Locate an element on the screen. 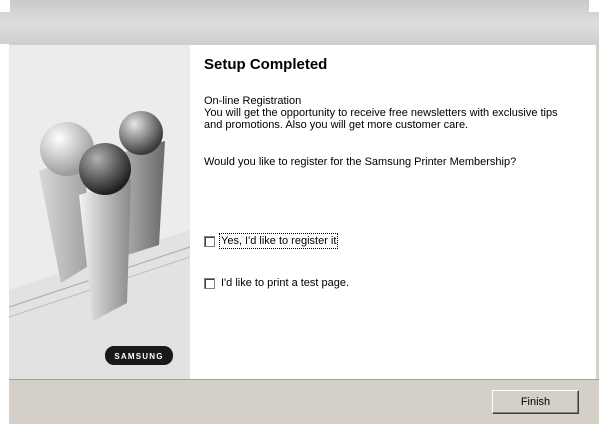  test-page-checkbox is located at coordinates (209, 283).